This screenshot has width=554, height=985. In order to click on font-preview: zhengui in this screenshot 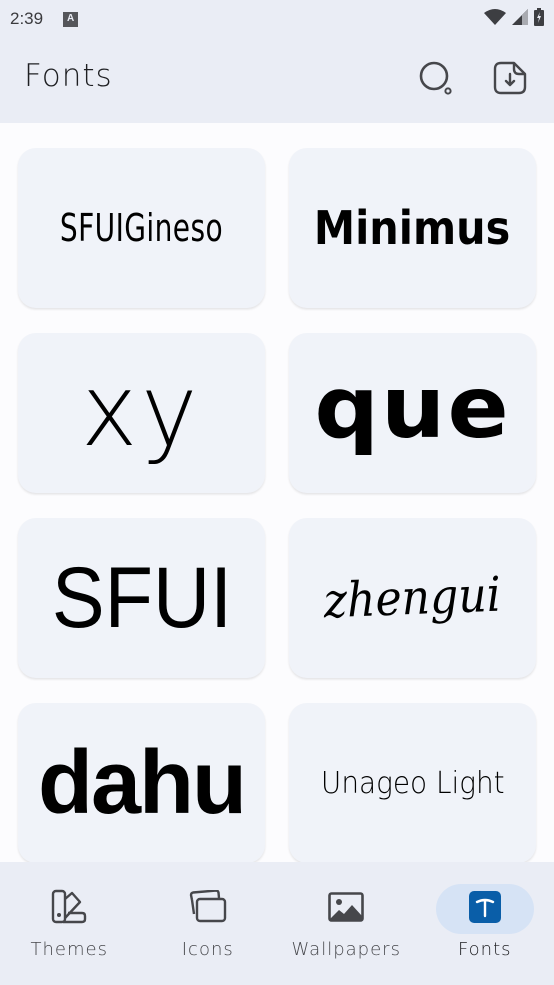, I will do `click(412, 598)`.